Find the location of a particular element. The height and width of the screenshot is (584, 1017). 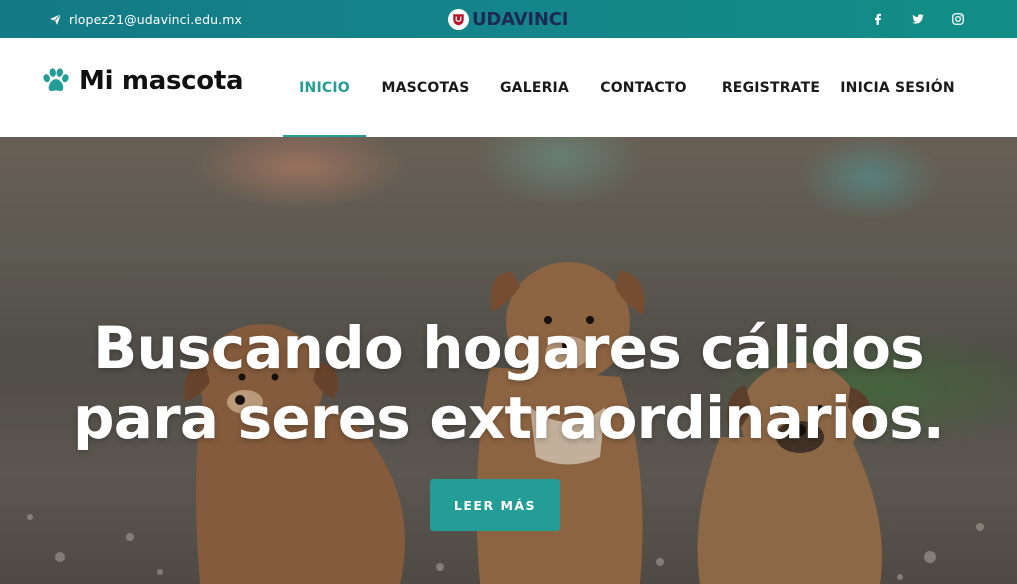

udavinci-logo: UDAVINCI is located at coordinates (508, 19).